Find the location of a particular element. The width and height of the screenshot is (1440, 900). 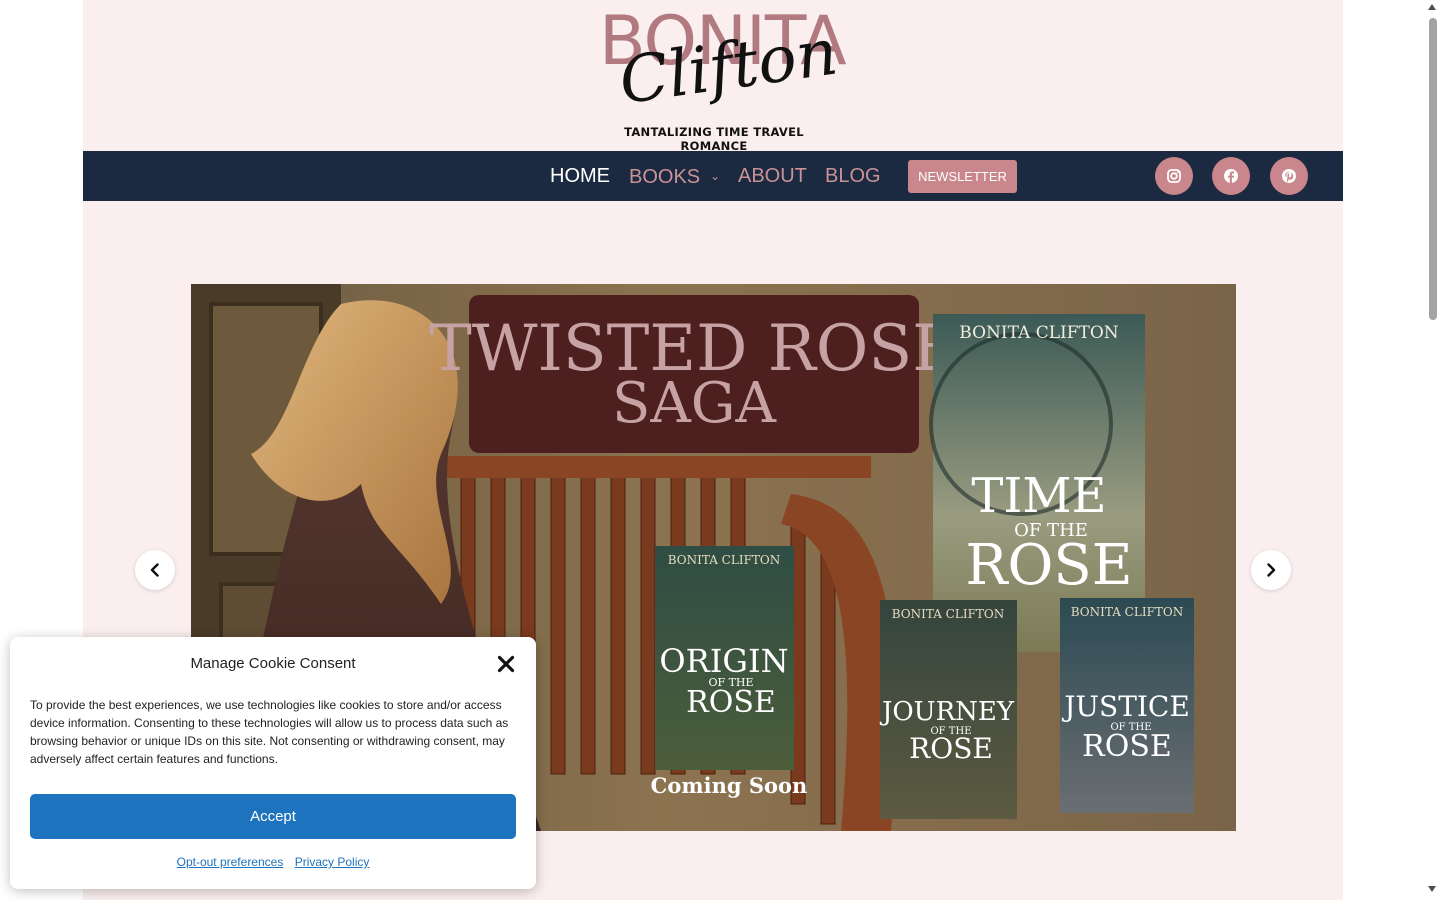

book3-title-line1: JOURNEY is located at coordinates (947, 712).